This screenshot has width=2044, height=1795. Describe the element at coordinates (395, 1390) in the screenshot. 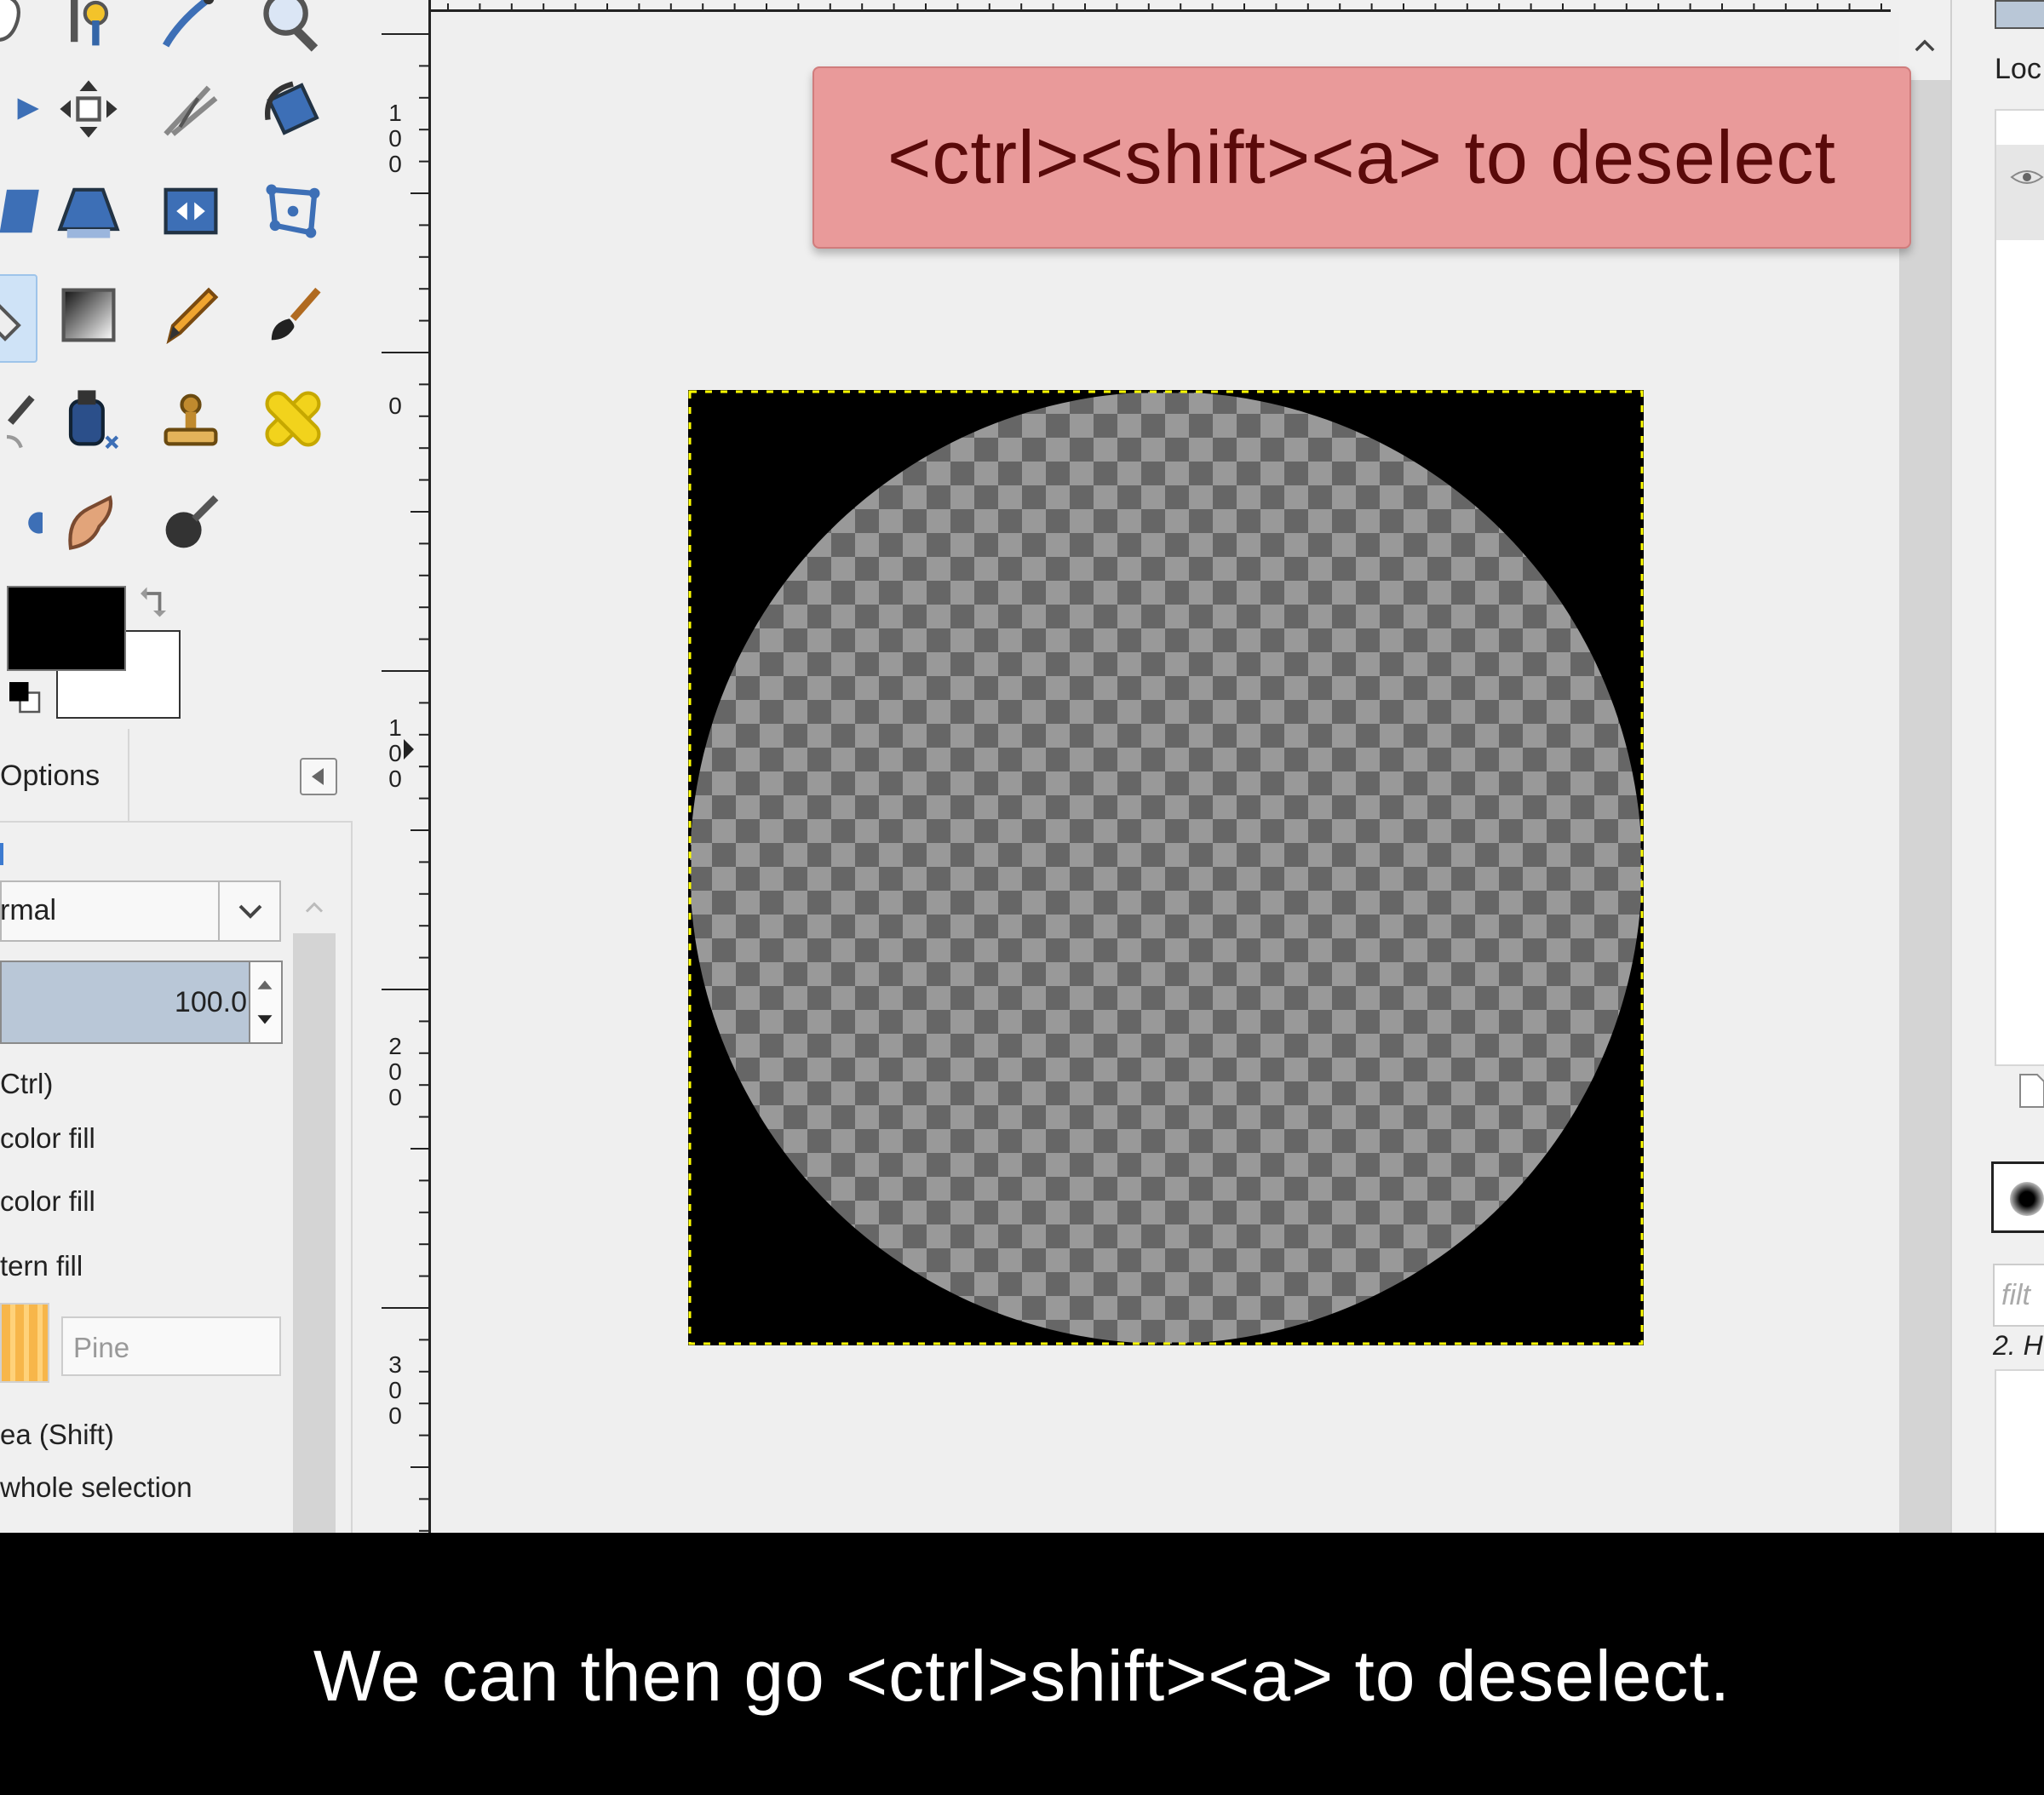

I see `ruler-label-300: 3 0 0` at that location.